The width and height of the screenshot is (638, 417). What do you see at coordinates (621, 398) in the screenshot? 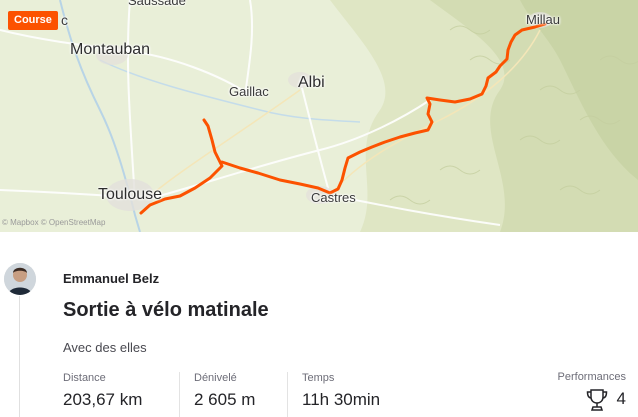
I see `performances-count: 4` at bounding box center [621, 398].